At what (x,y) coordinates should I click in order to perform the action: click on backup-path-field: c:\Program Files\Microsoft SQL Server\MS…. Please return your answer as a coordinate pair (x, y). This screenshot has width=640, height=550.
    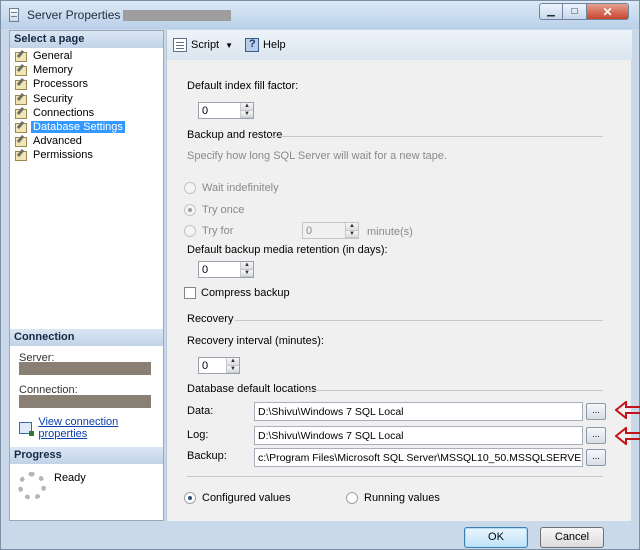
    Looking at the image, I should click on (418, 457).